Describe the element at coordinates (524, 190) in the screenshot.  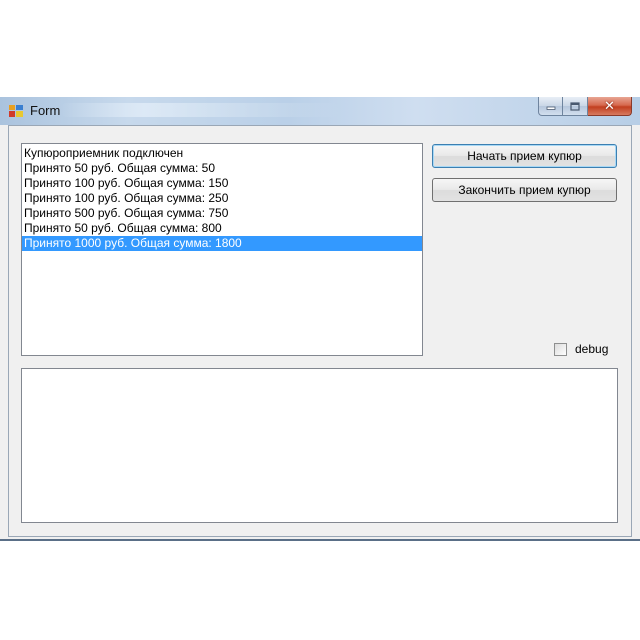
I see `stop-accept-button: Закончить прием купюр` at that location.